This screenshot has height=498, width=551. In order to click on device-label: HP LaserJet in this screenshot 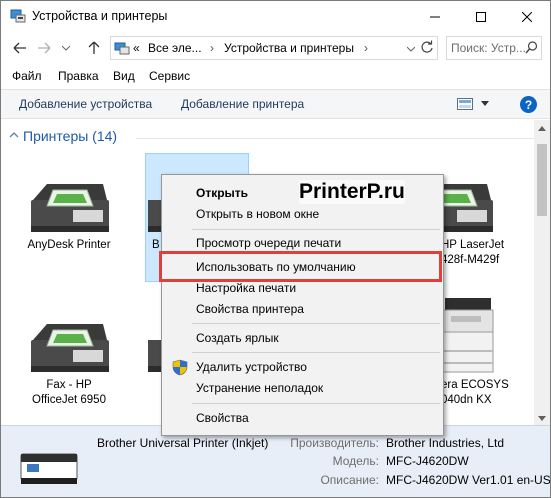, I will do `click(473, 245)`.